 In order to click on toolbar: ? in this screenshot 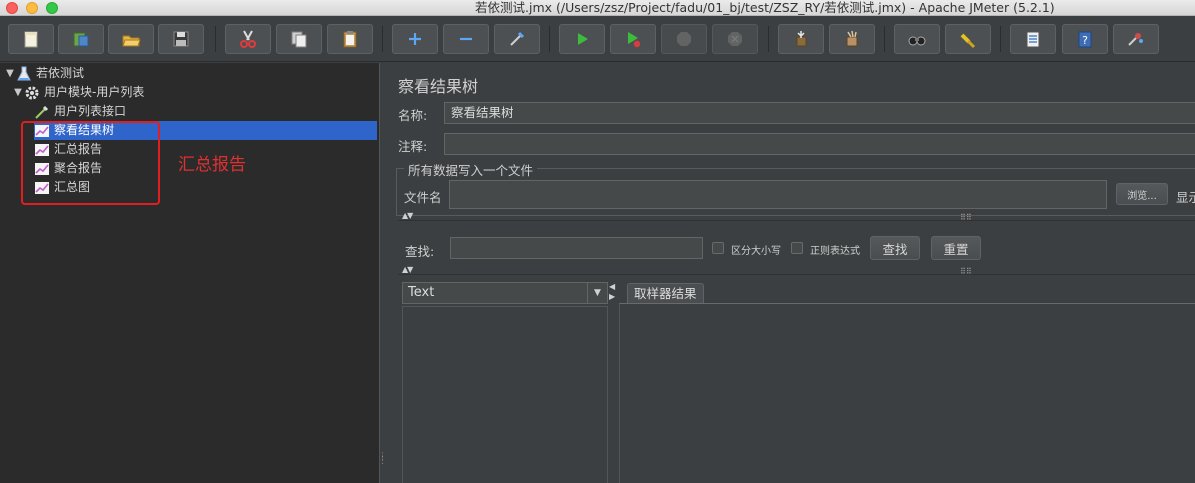, I will do `click(597, 39)`.